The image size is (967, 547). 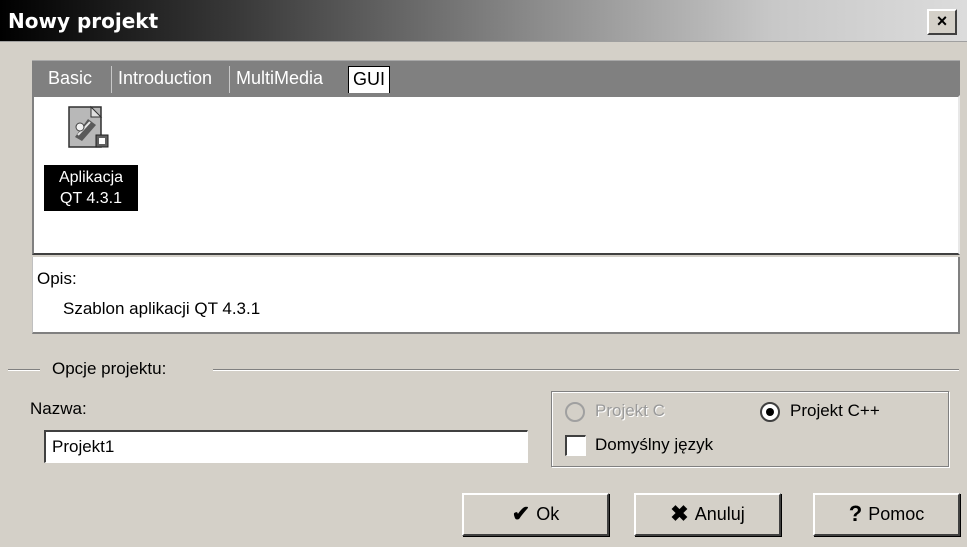 I want to click on close-button: ×, so click(x=942, y=22).